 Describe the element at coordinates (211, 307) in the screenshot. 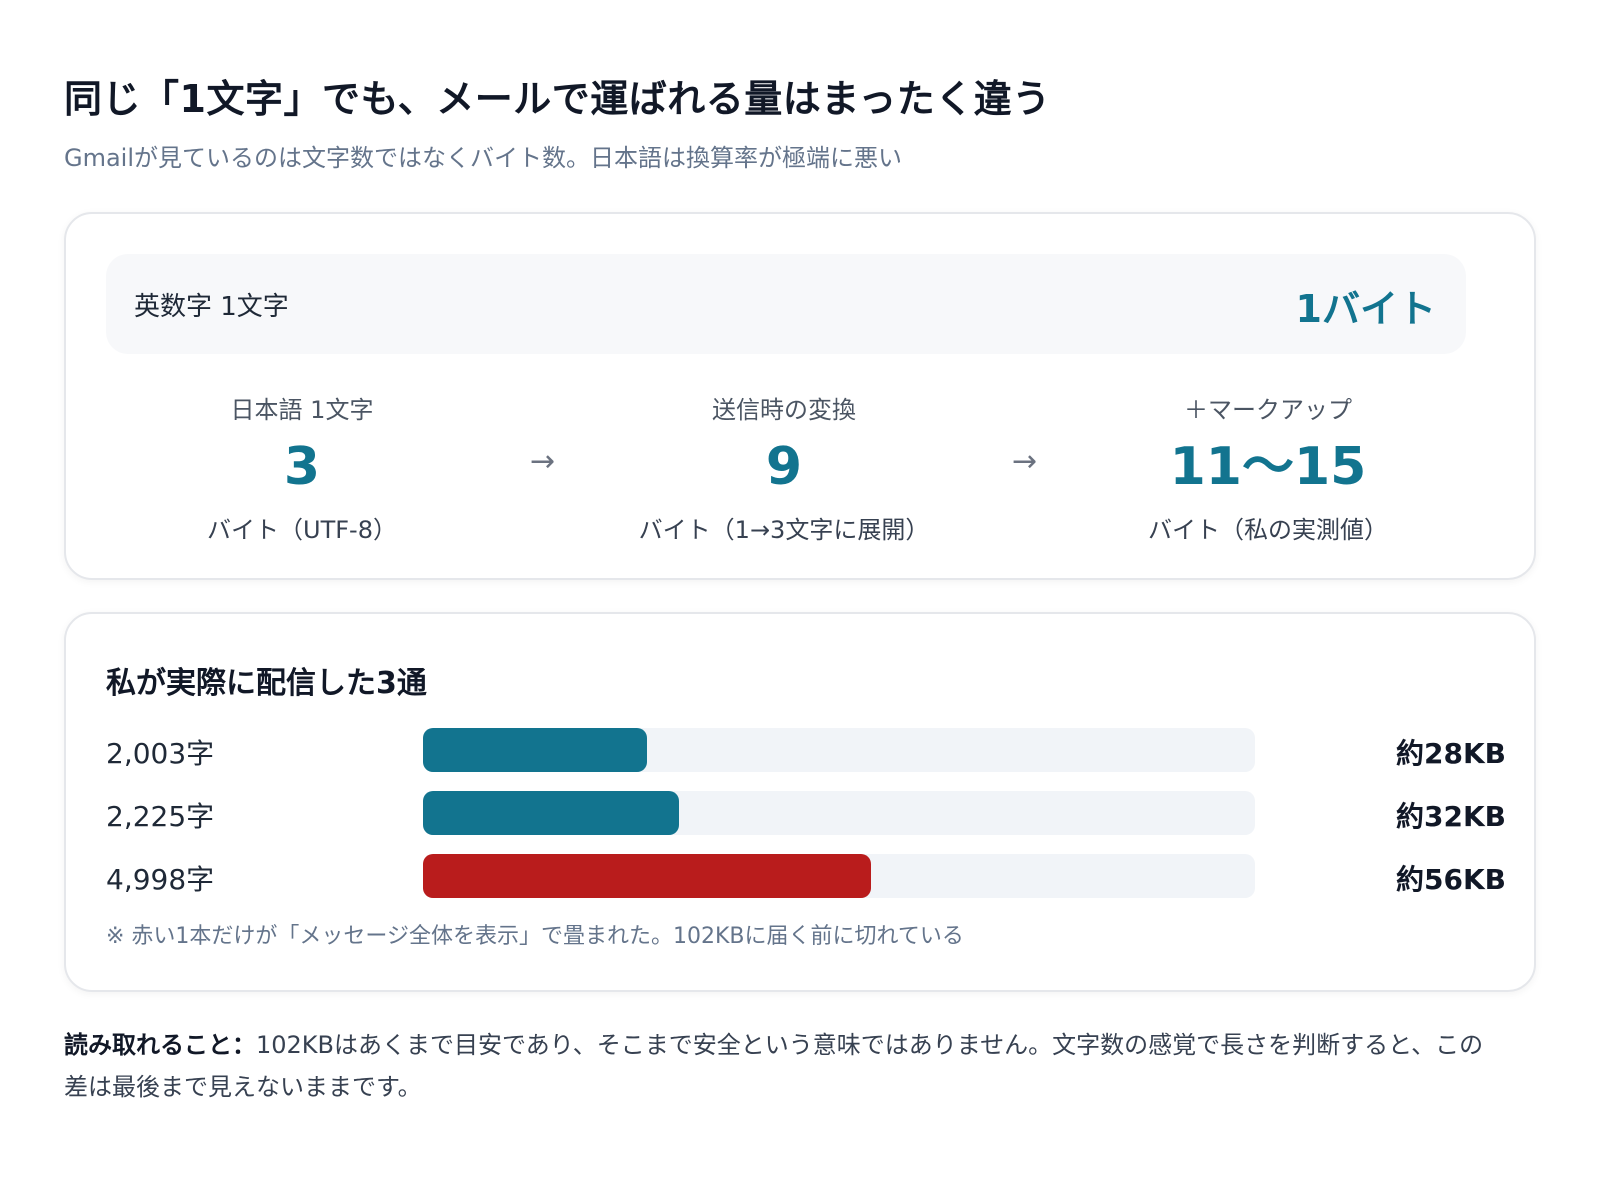

I see `ascii-label: 英数字 1文字` at that location.